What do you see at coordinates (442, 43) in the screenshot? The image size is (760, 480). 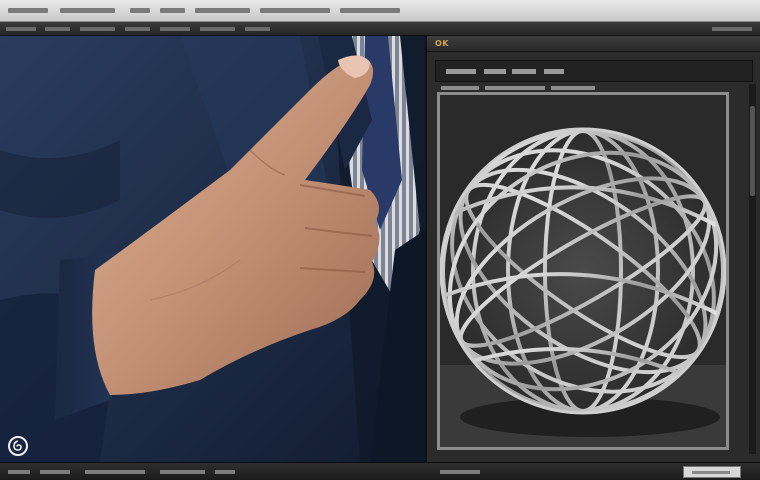 I see `panel-title: OK` at bounding box center [442, 43].